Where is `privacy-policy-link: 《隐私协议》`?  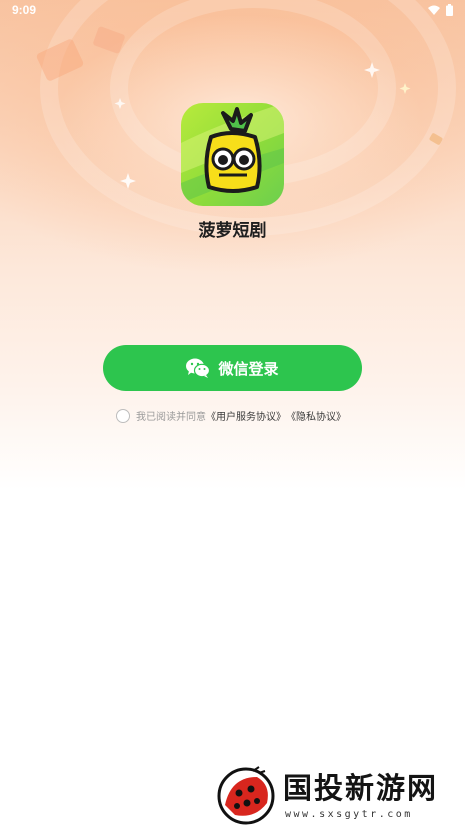 privacy-policy-link: 《隐私协议》 is located at coordinates (316, 415).